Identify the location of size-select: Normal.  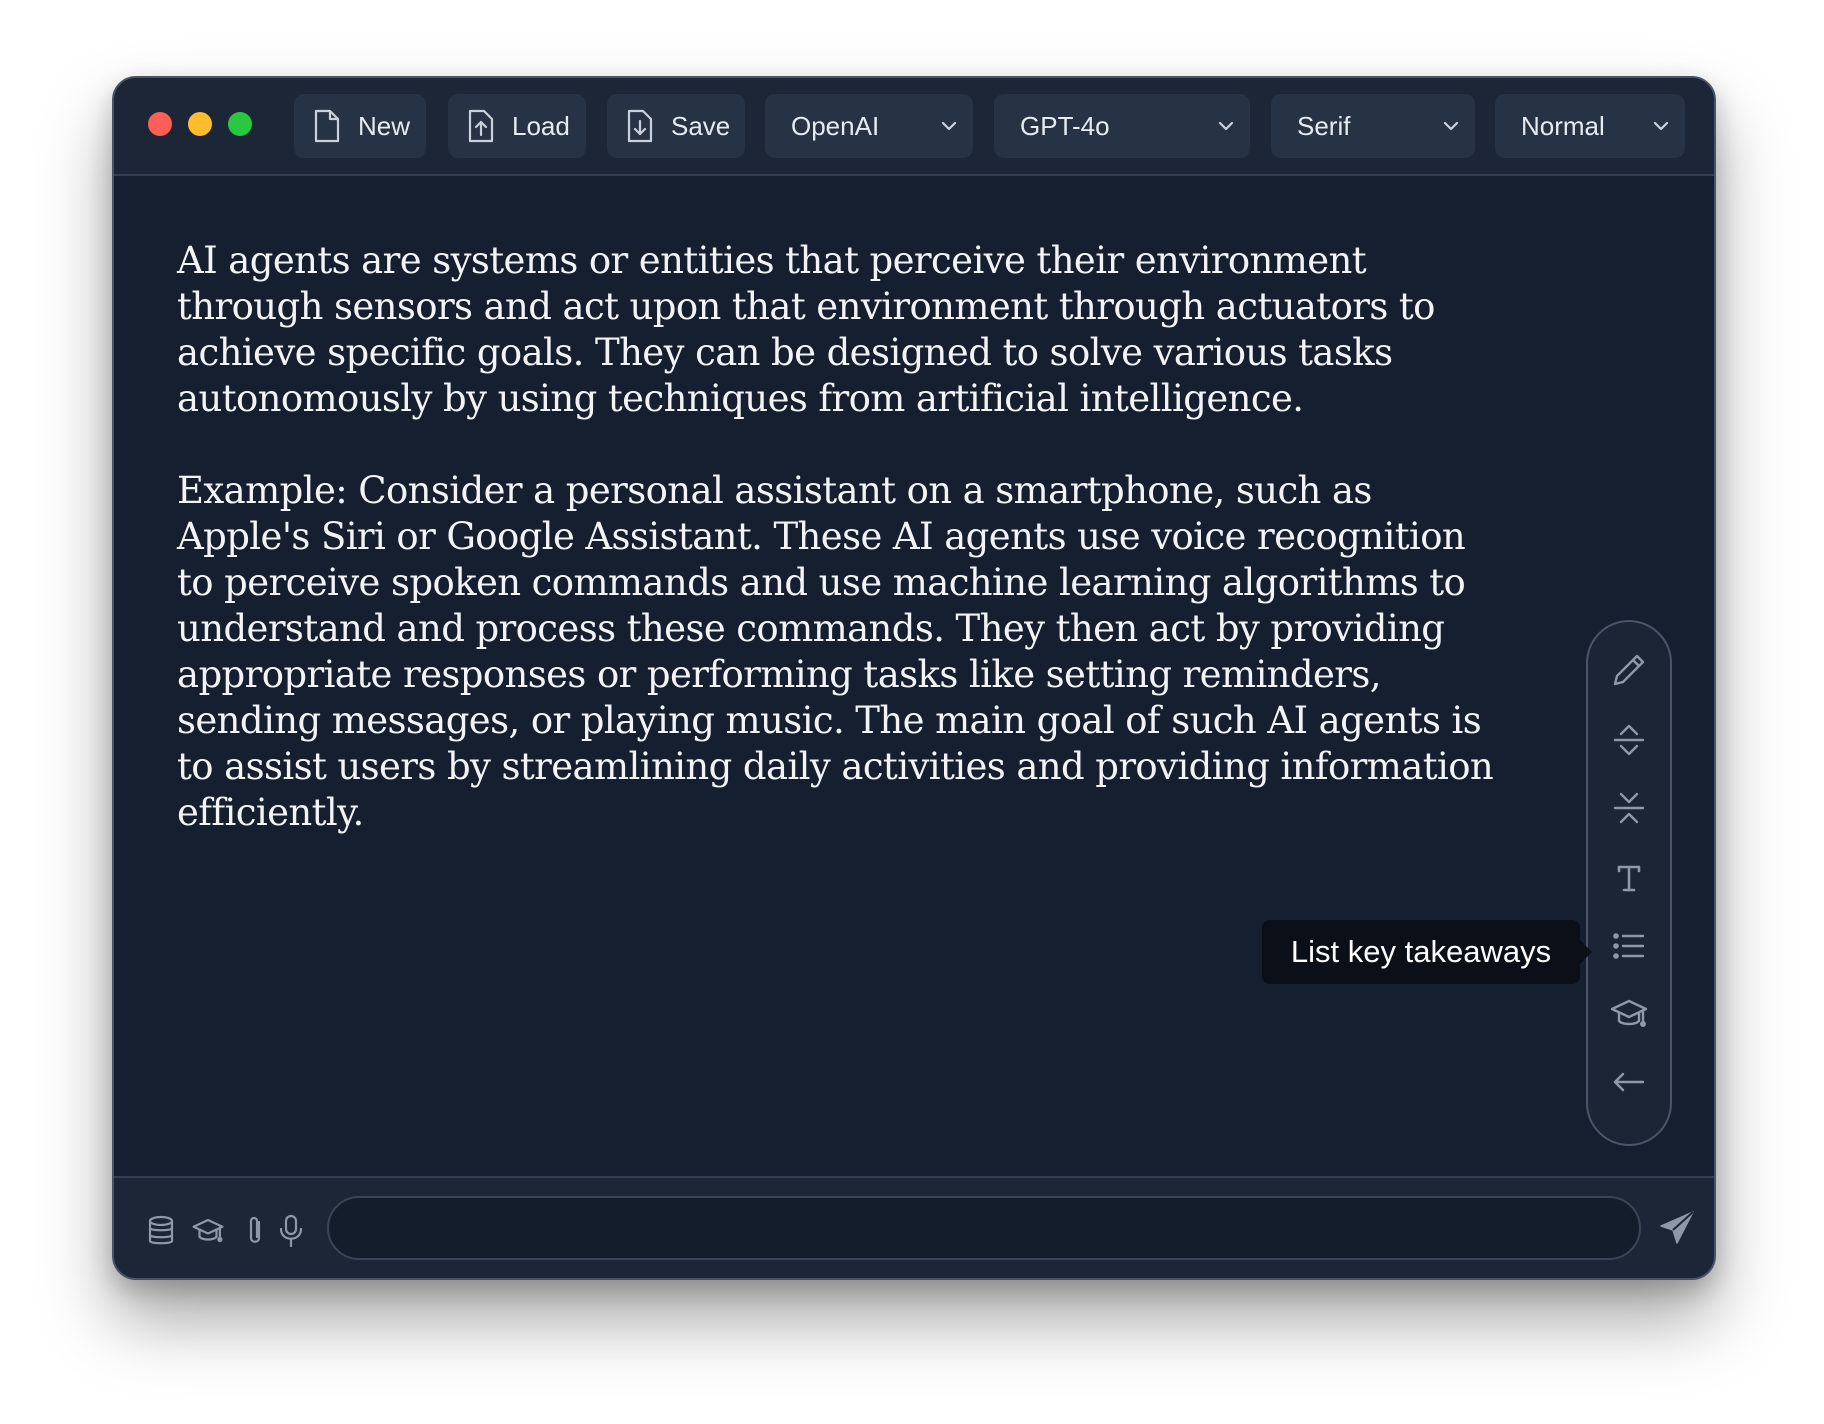
(1590, 126).